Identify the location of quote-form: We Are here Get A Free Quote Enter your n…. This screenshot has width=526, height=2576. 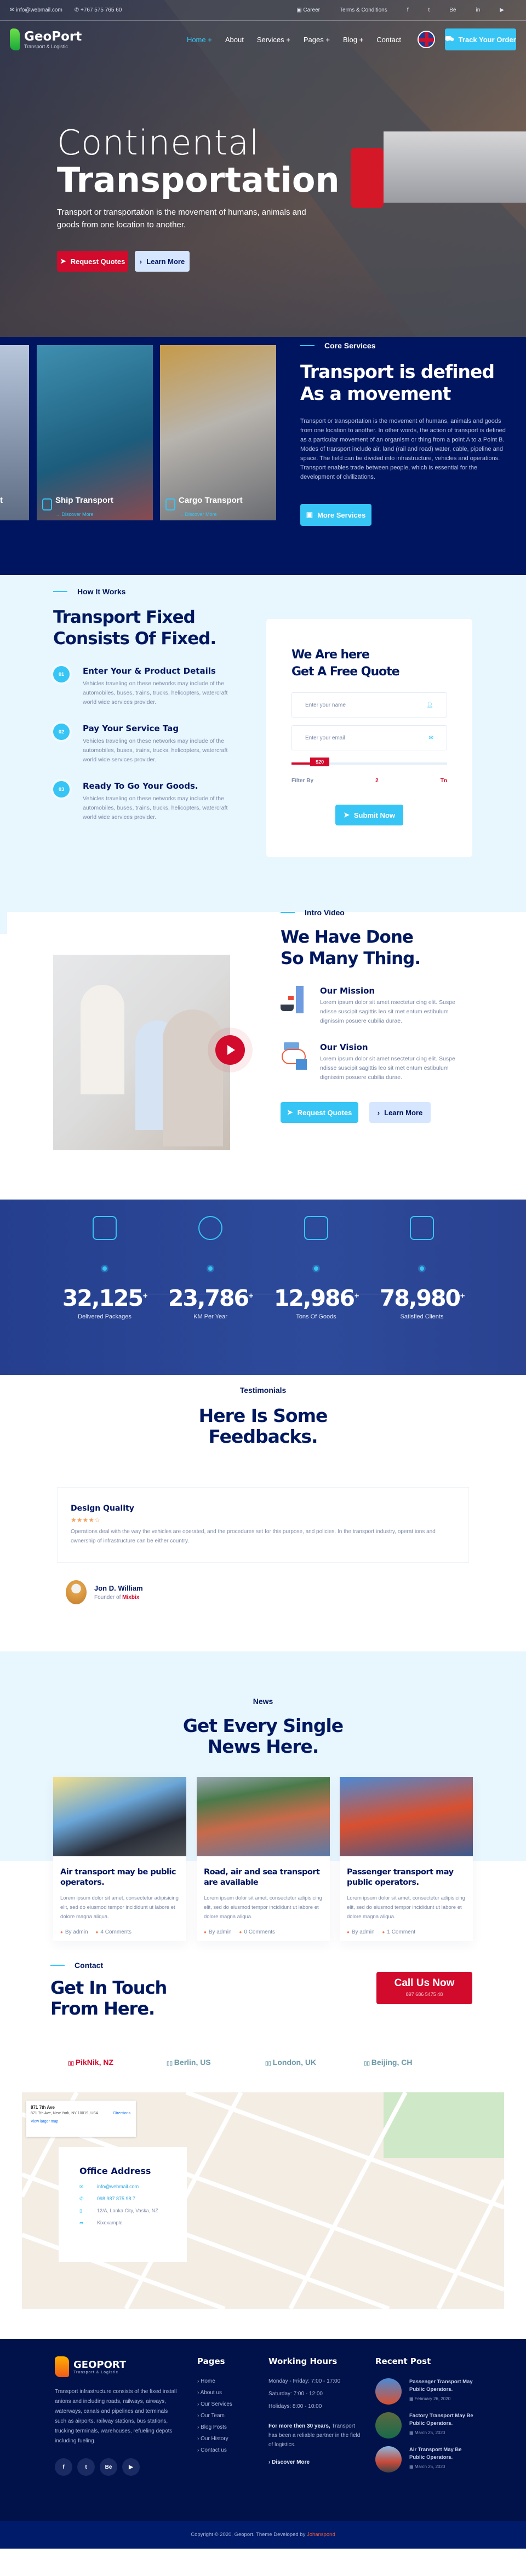
(369, 738).